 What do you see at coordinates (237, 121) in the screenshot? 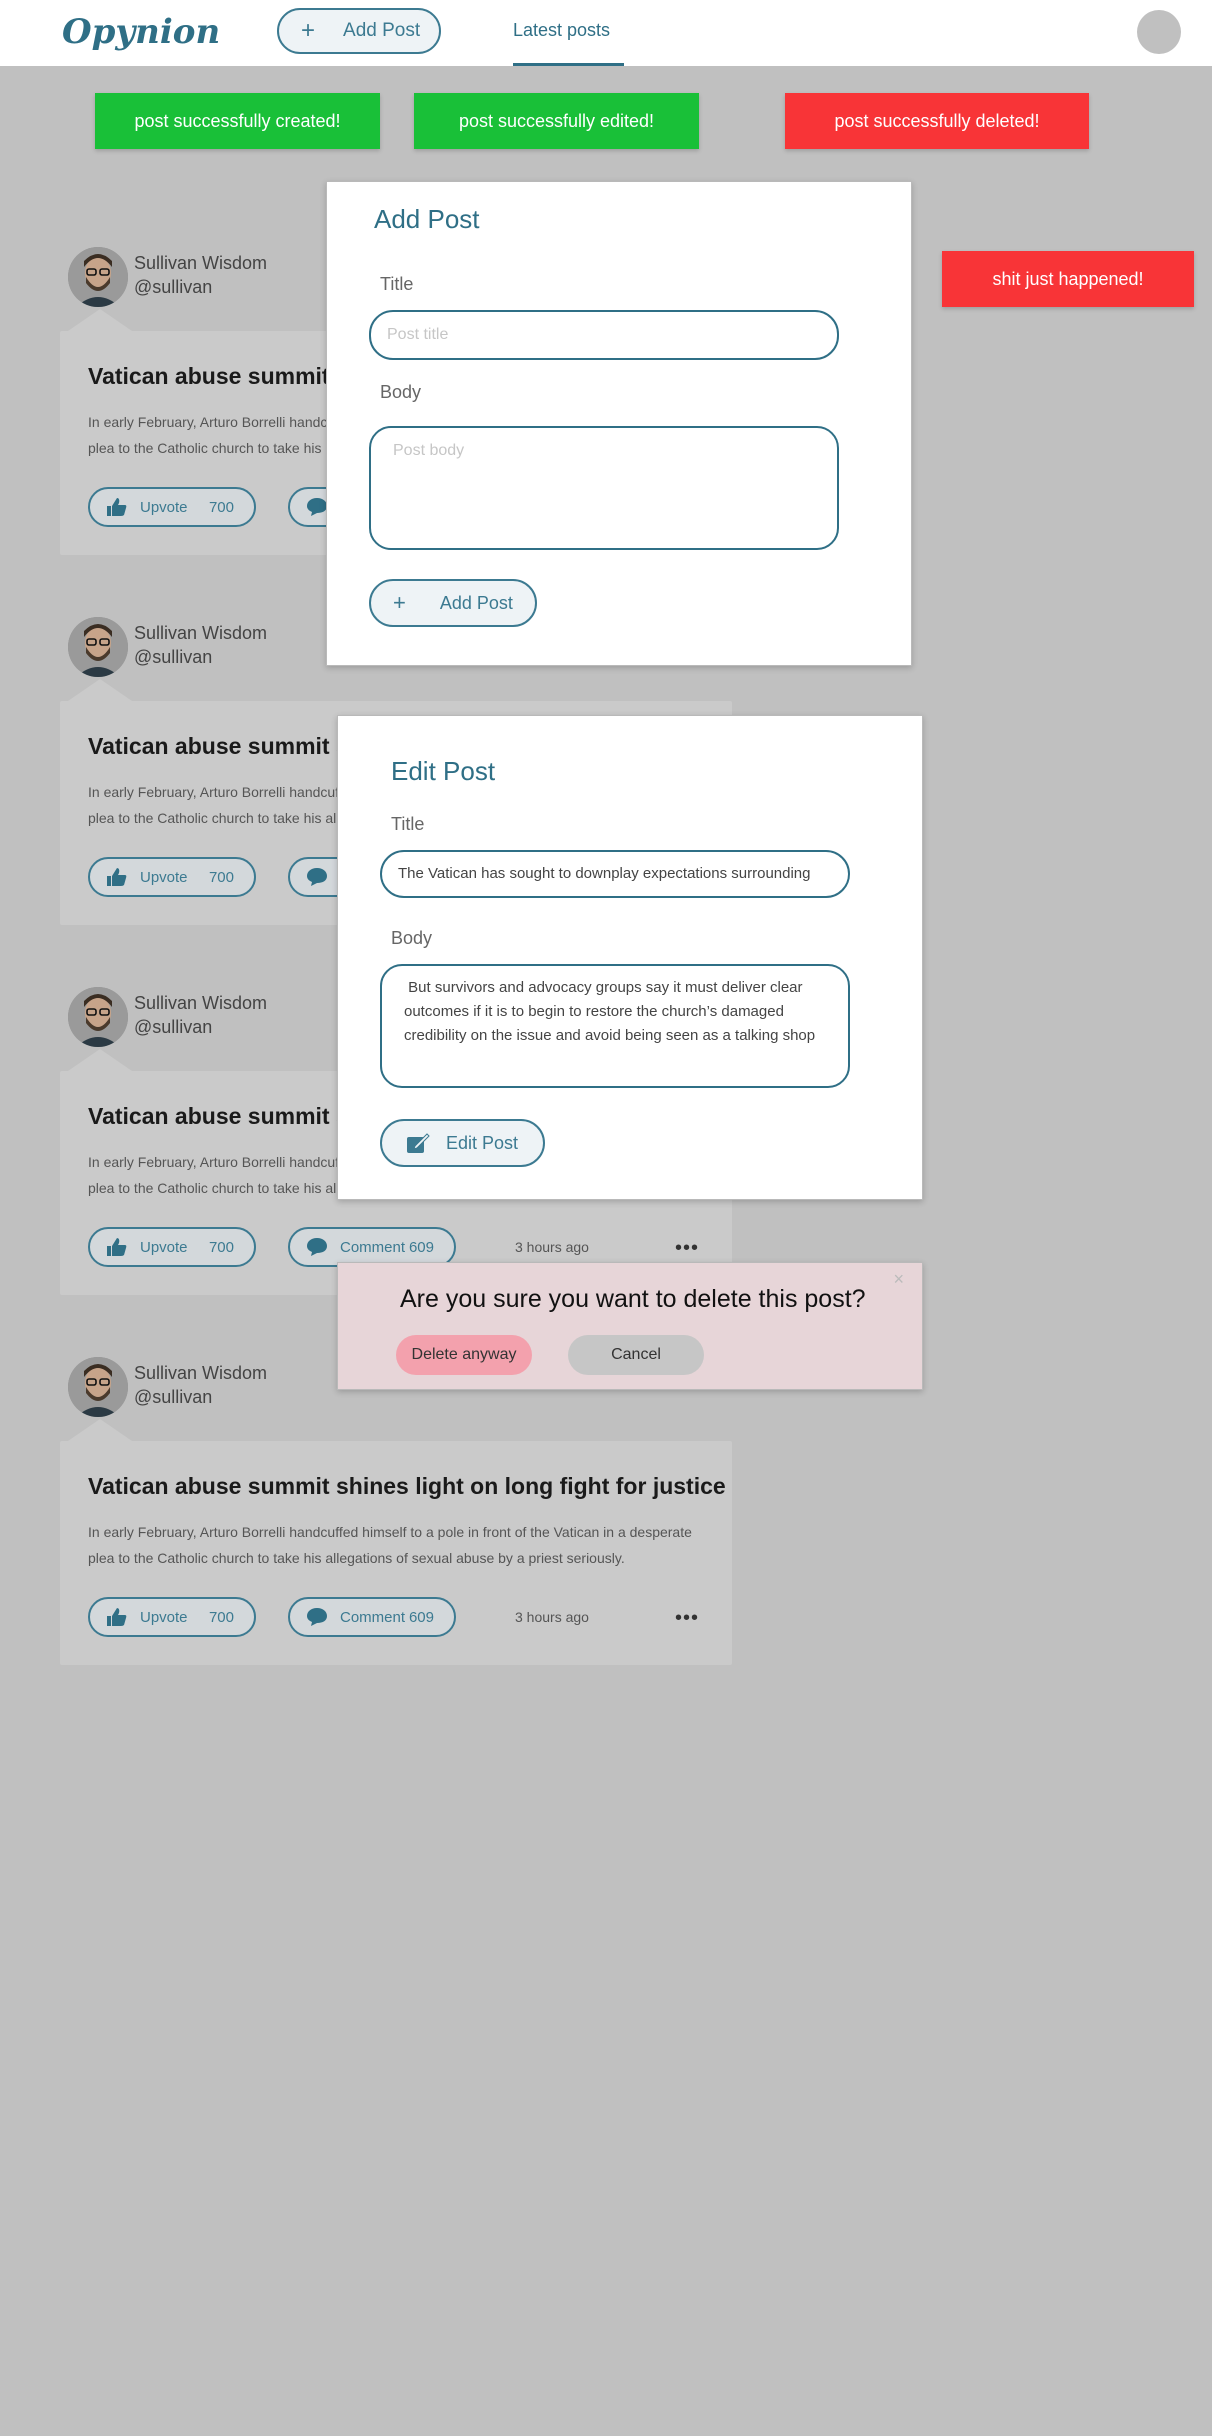
I see `toast-created: post successfully created!` at bounding box center [237, 121].